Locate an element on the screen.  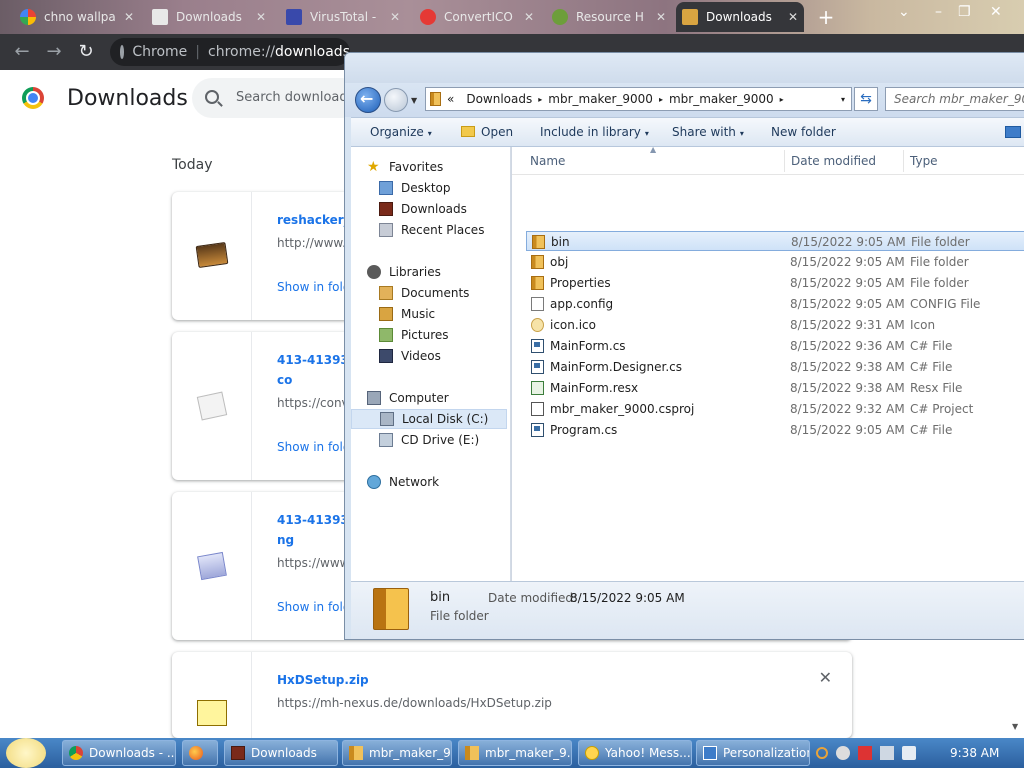
tab-converticon: ConvertICO ✕ is located at coordinates (477, 17).